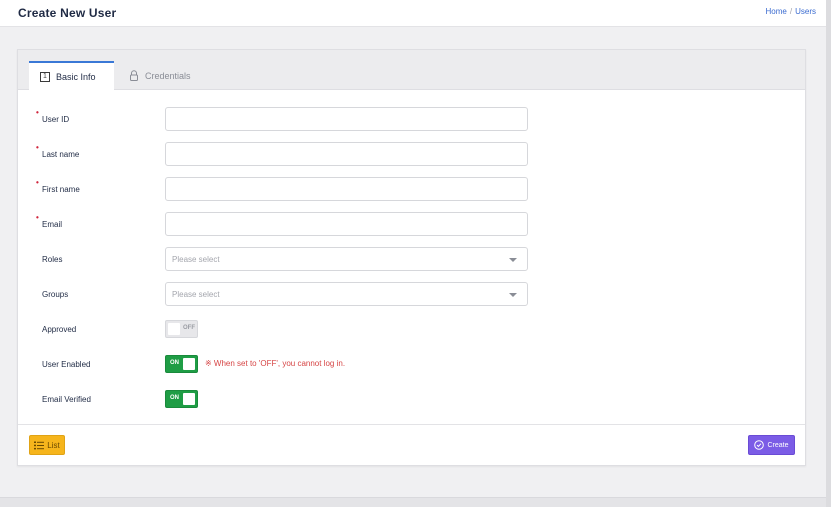 The width and height of the screenshot is (831, 507). Describe the element at coordinates (53, 445) in the screenshot. I see `list-button-label: List` at that location.